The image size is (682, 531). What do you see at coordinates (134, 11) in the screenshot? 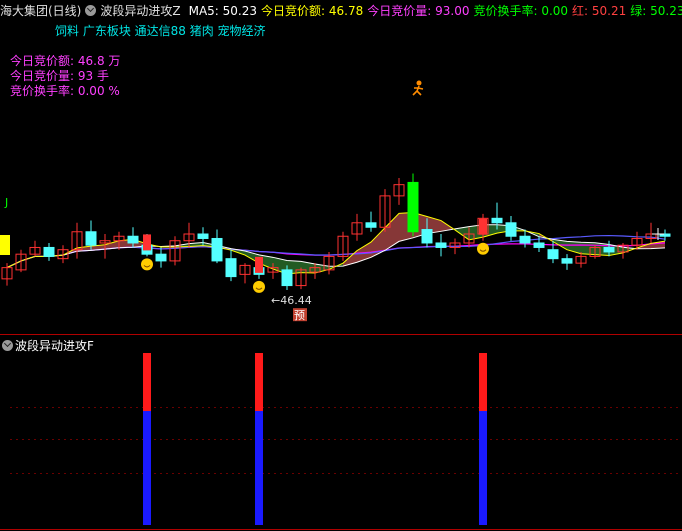
I see `indicator-name: 波段异动进攻Z` at bounding box center [134, 11].